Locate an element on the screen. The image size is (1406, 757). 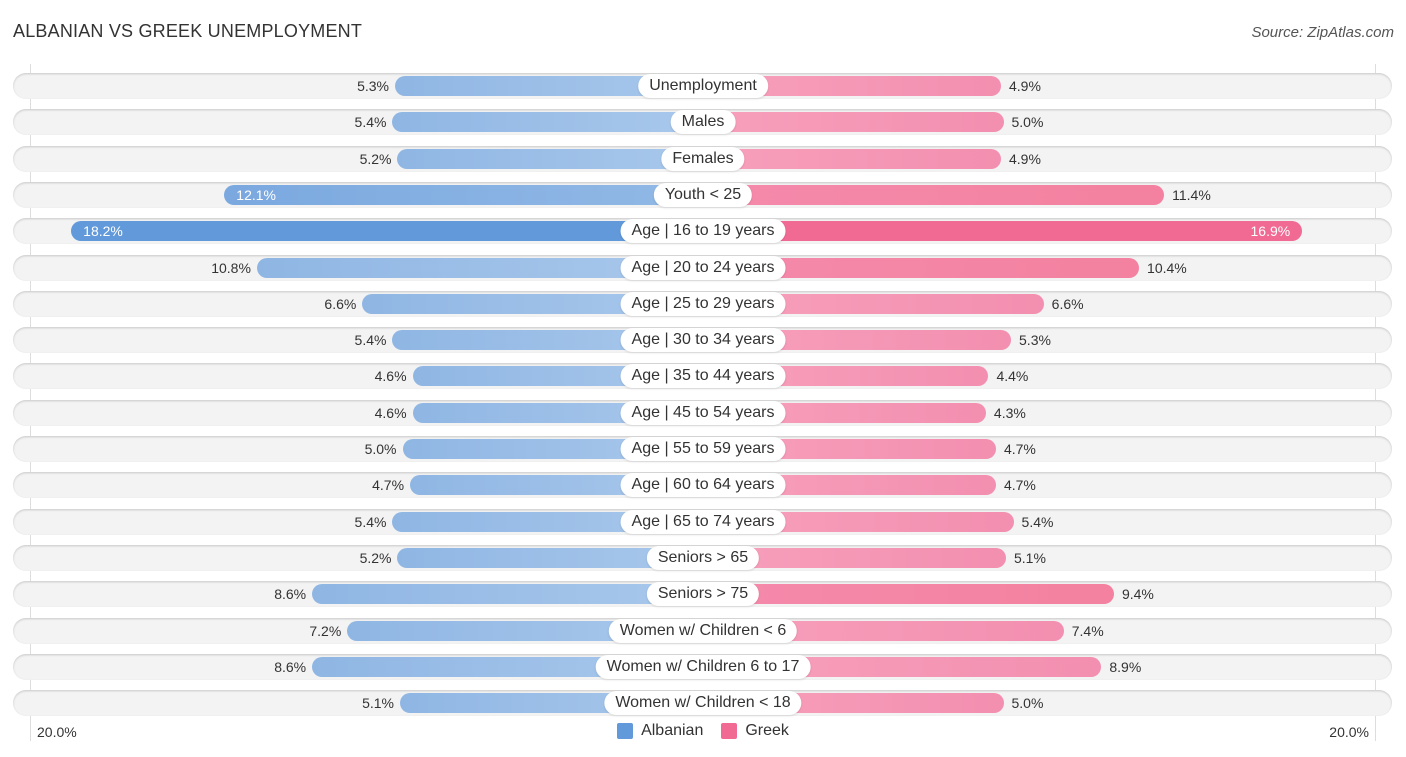
chart-row: 5.1% 5.0% Women w/ Children < 18 is located at coordinates (702, 703).